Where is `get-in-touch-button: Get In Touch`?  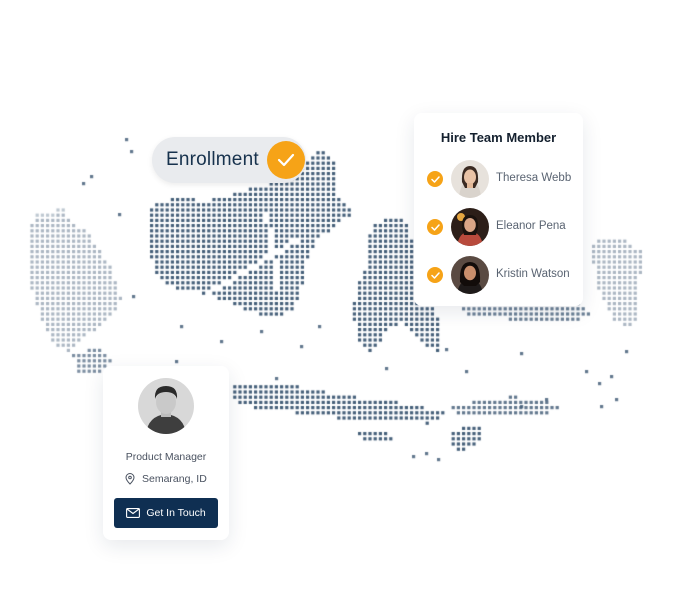 get-in-touch-button: Get In Touch is located at coordinates (166, 513).